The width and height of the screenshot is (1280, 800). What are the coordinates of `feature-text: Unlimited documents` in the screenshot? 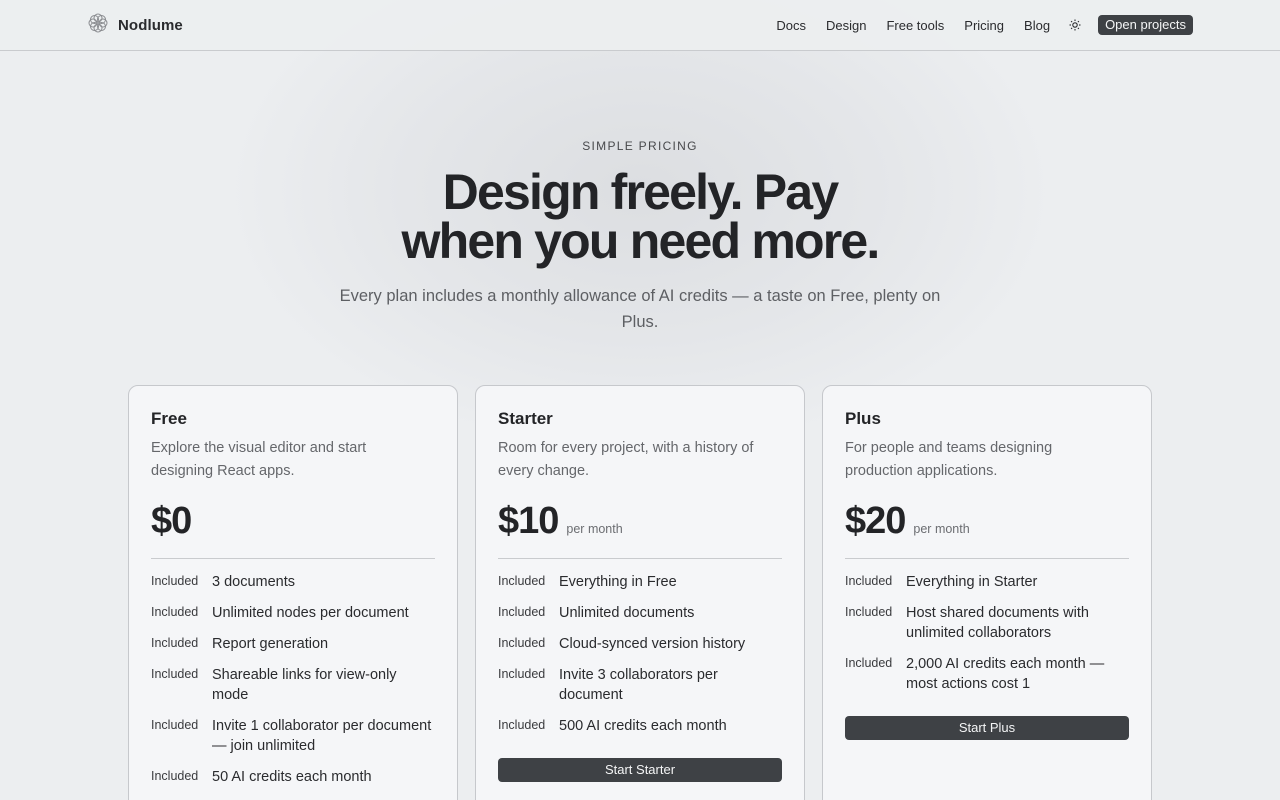 It's located at (627, 613).